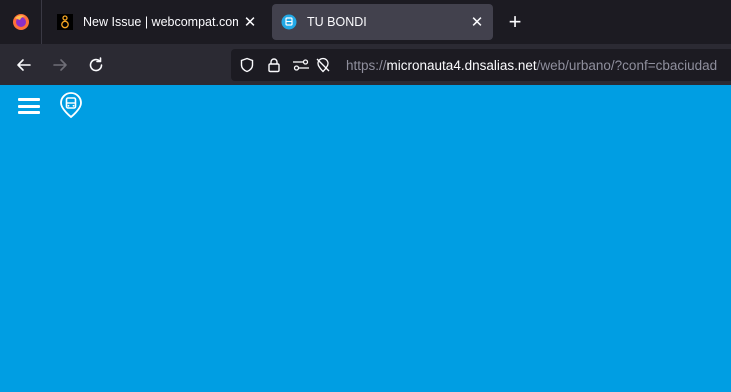 This screenshot has height=392, width=731. Describe the element at coordinates (29, 106) in the screenshot. I see `hamburger-menu-icon` at that location.